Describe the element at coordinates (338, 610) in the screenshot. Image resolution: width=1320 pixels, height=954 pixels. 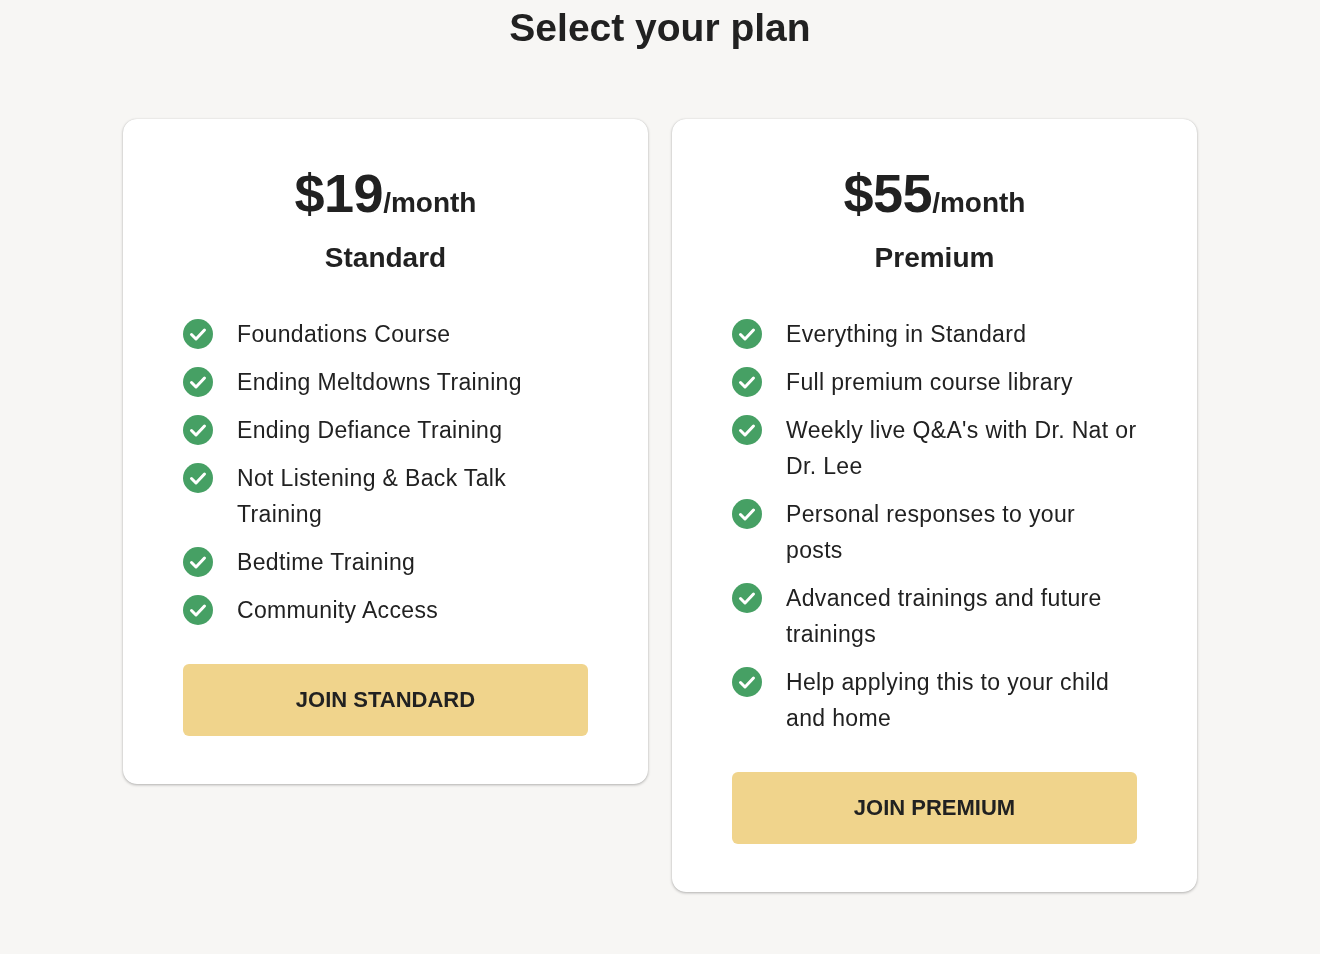
I see `feature-text: Community Access` at that location.